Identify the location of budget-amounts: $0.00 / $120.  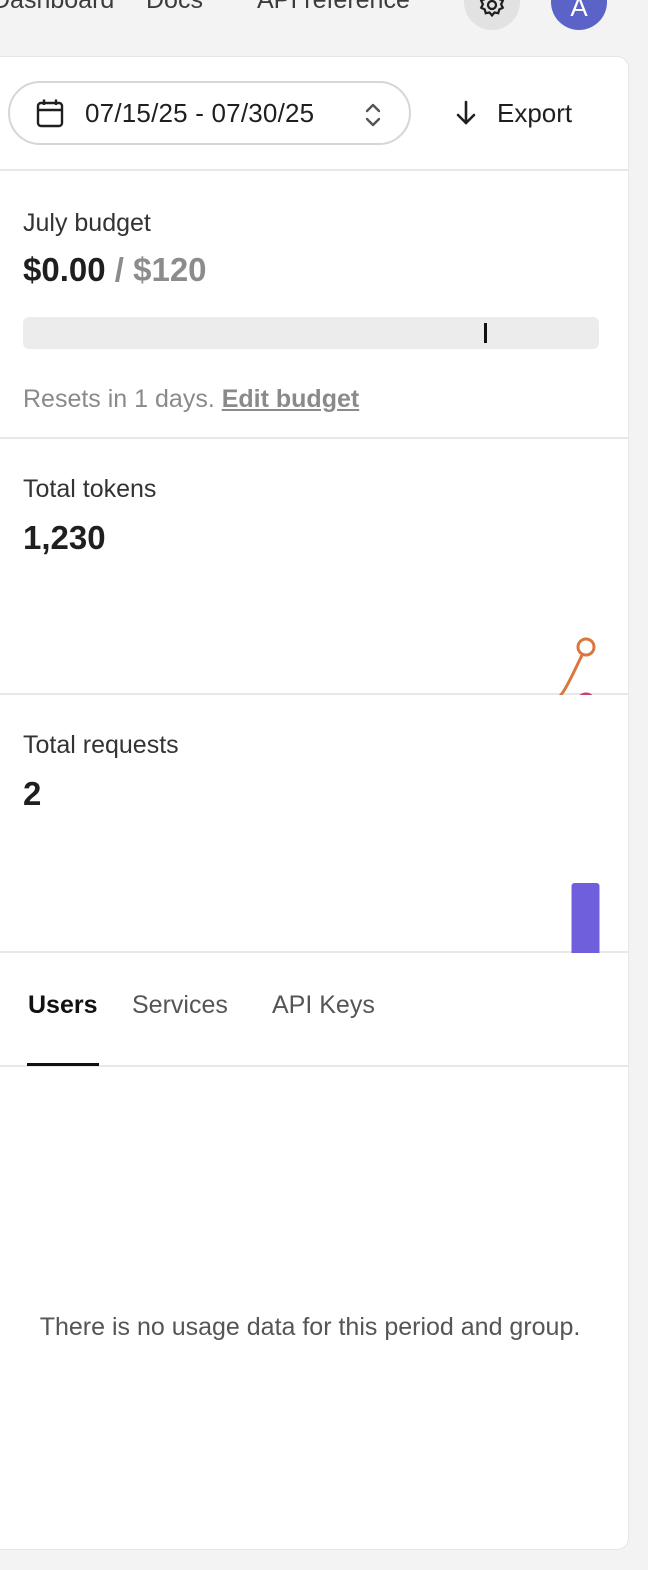
(115, 270).